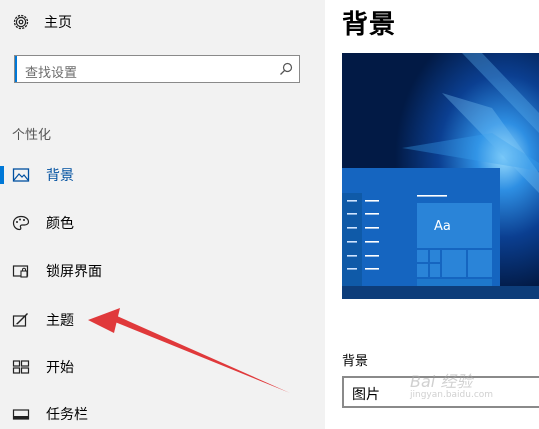 This screenshot has width=539, height=429. What do you see at coordinates (442, 226) in the screenshot?
I see `preview-tile-text: Aa` at bounding box center [442, 226].